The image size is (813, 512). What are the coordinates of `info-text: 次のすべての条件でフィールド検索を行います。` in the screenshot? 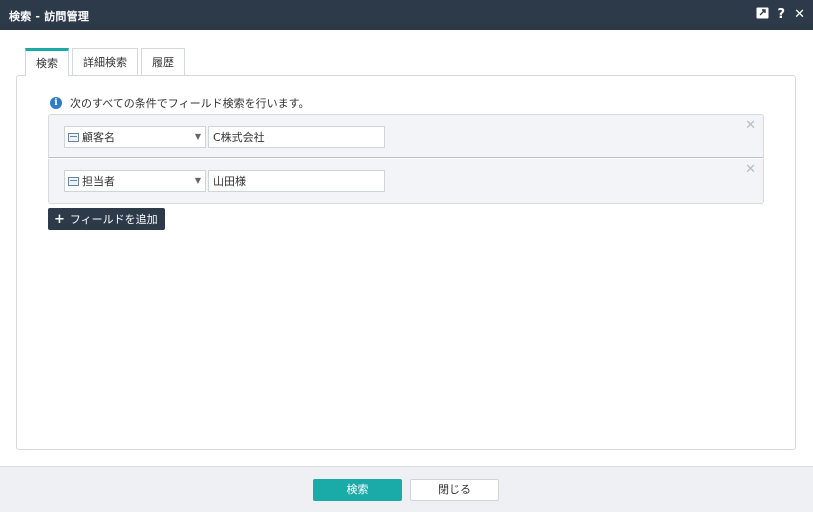 It's located at (190, 103).